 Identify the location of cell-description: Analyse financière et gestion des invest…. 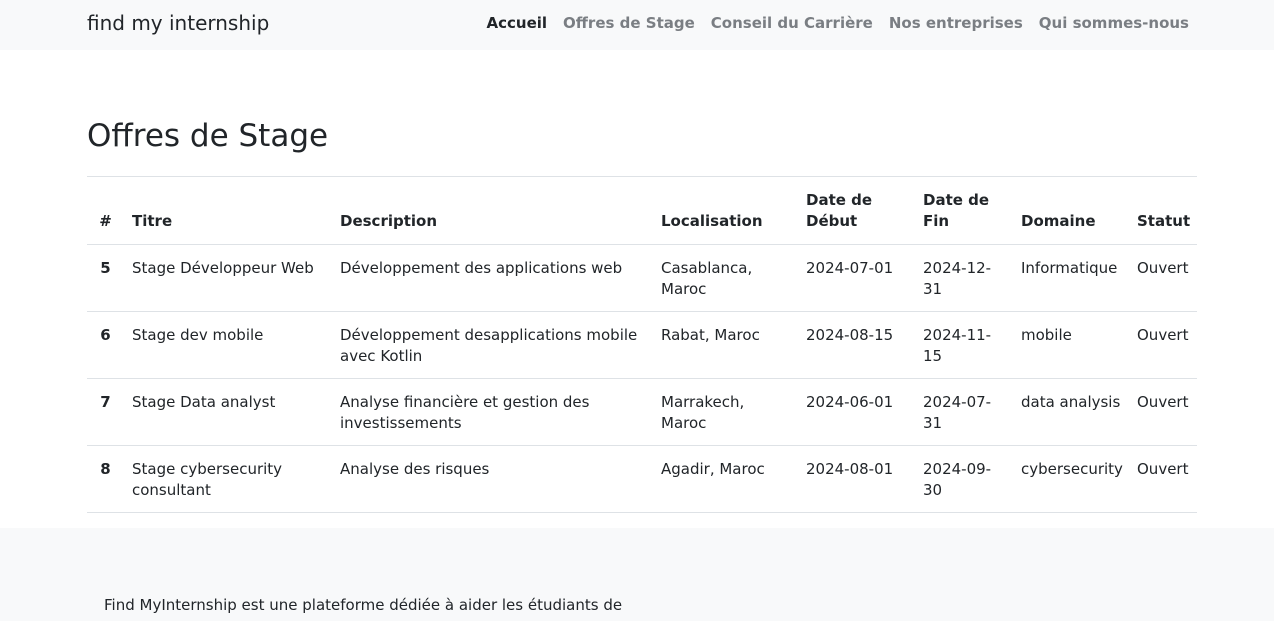
(492, 412).